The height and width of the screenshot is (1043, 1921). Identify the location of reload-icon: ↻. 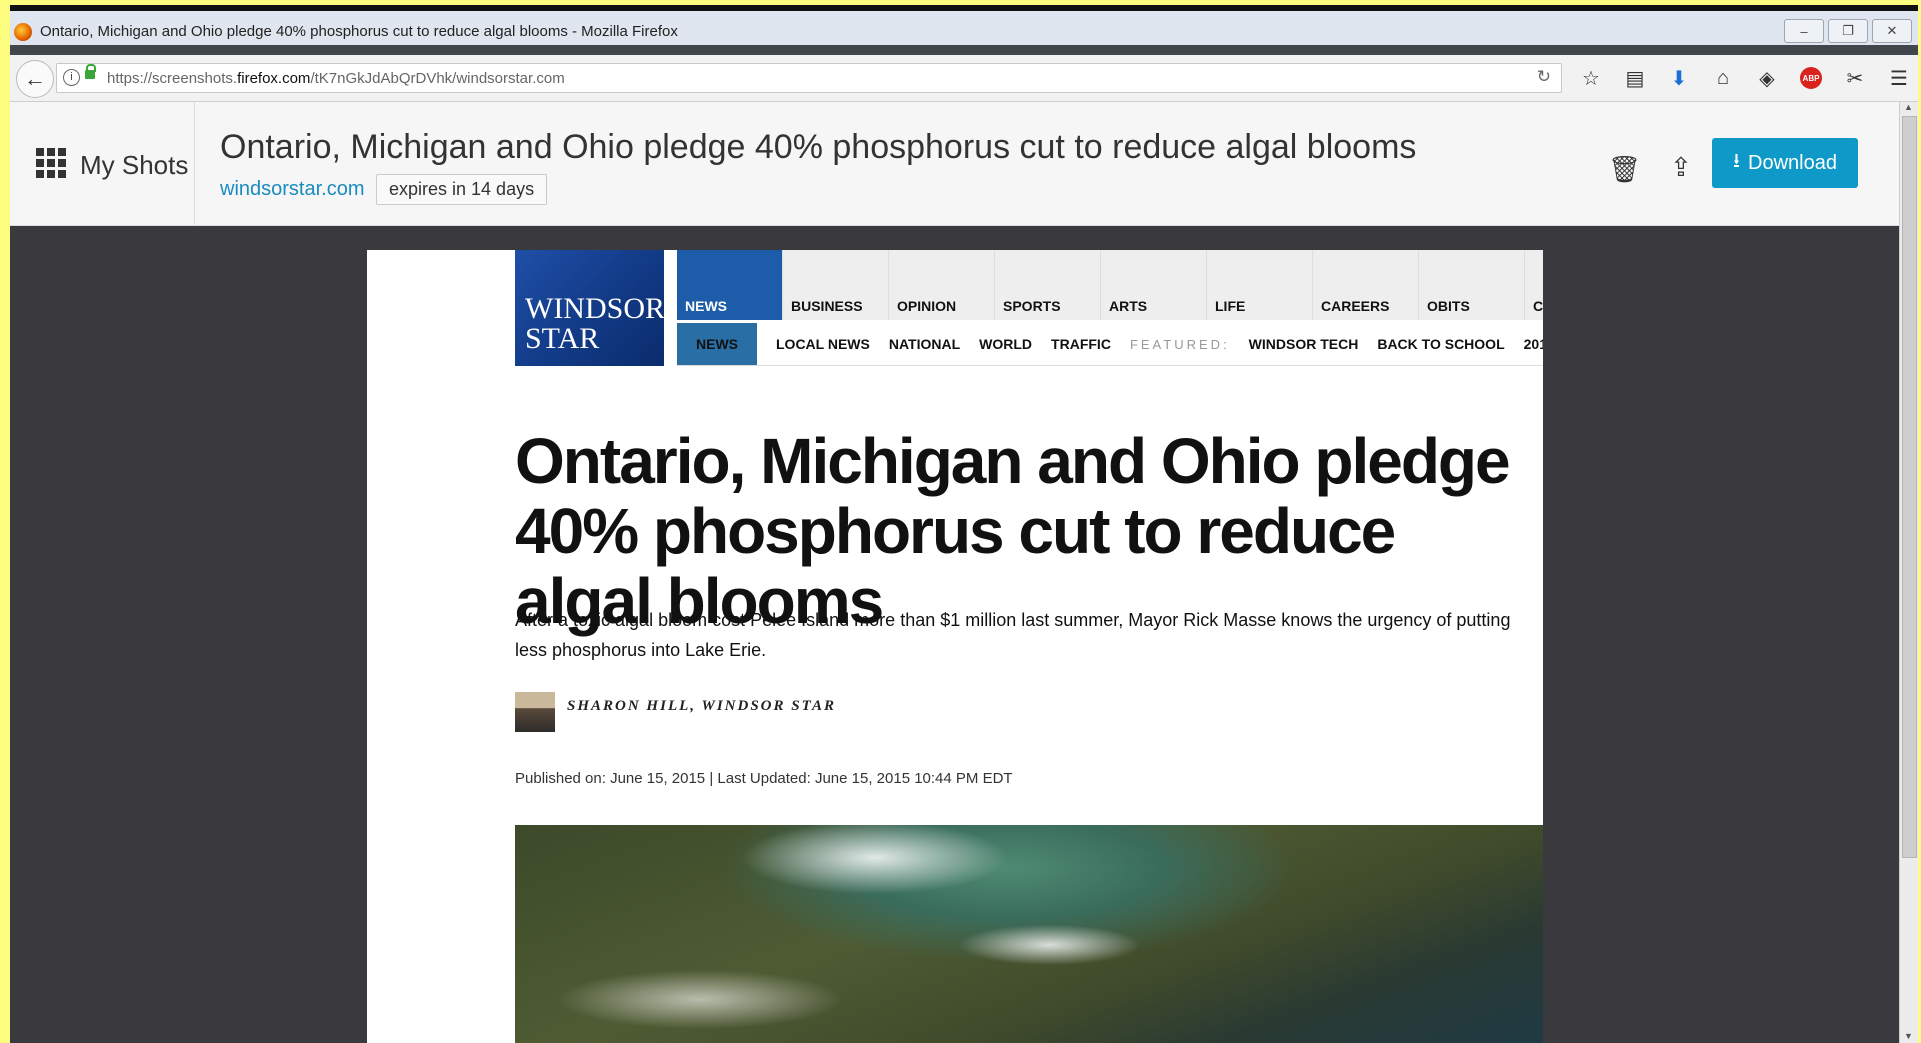
(1544, 77).